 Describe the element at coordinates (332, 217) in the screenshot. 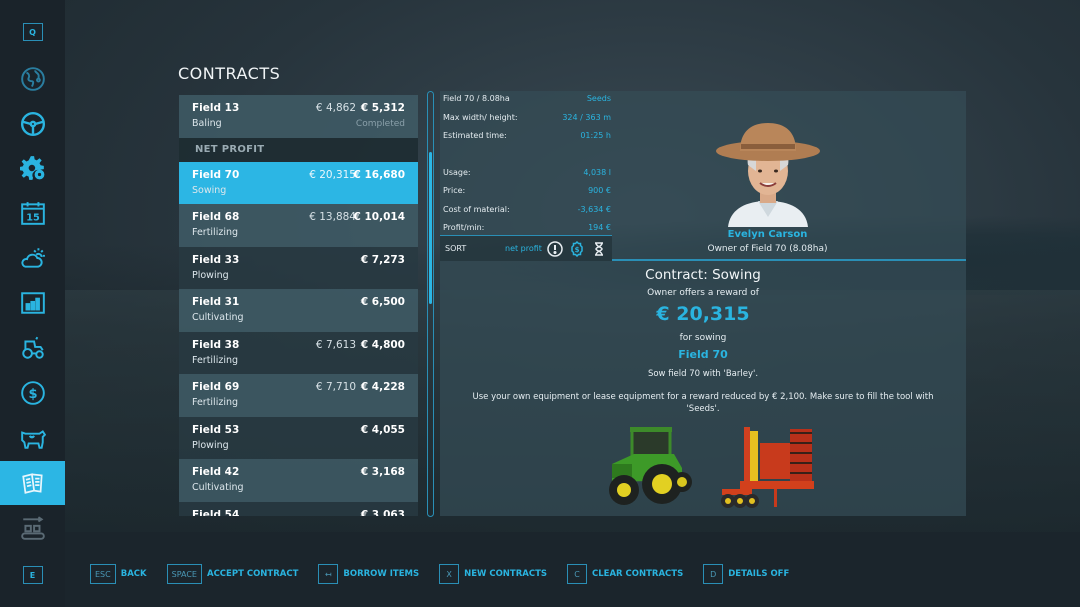

I see `contract-reward: € 13,884` at that location.